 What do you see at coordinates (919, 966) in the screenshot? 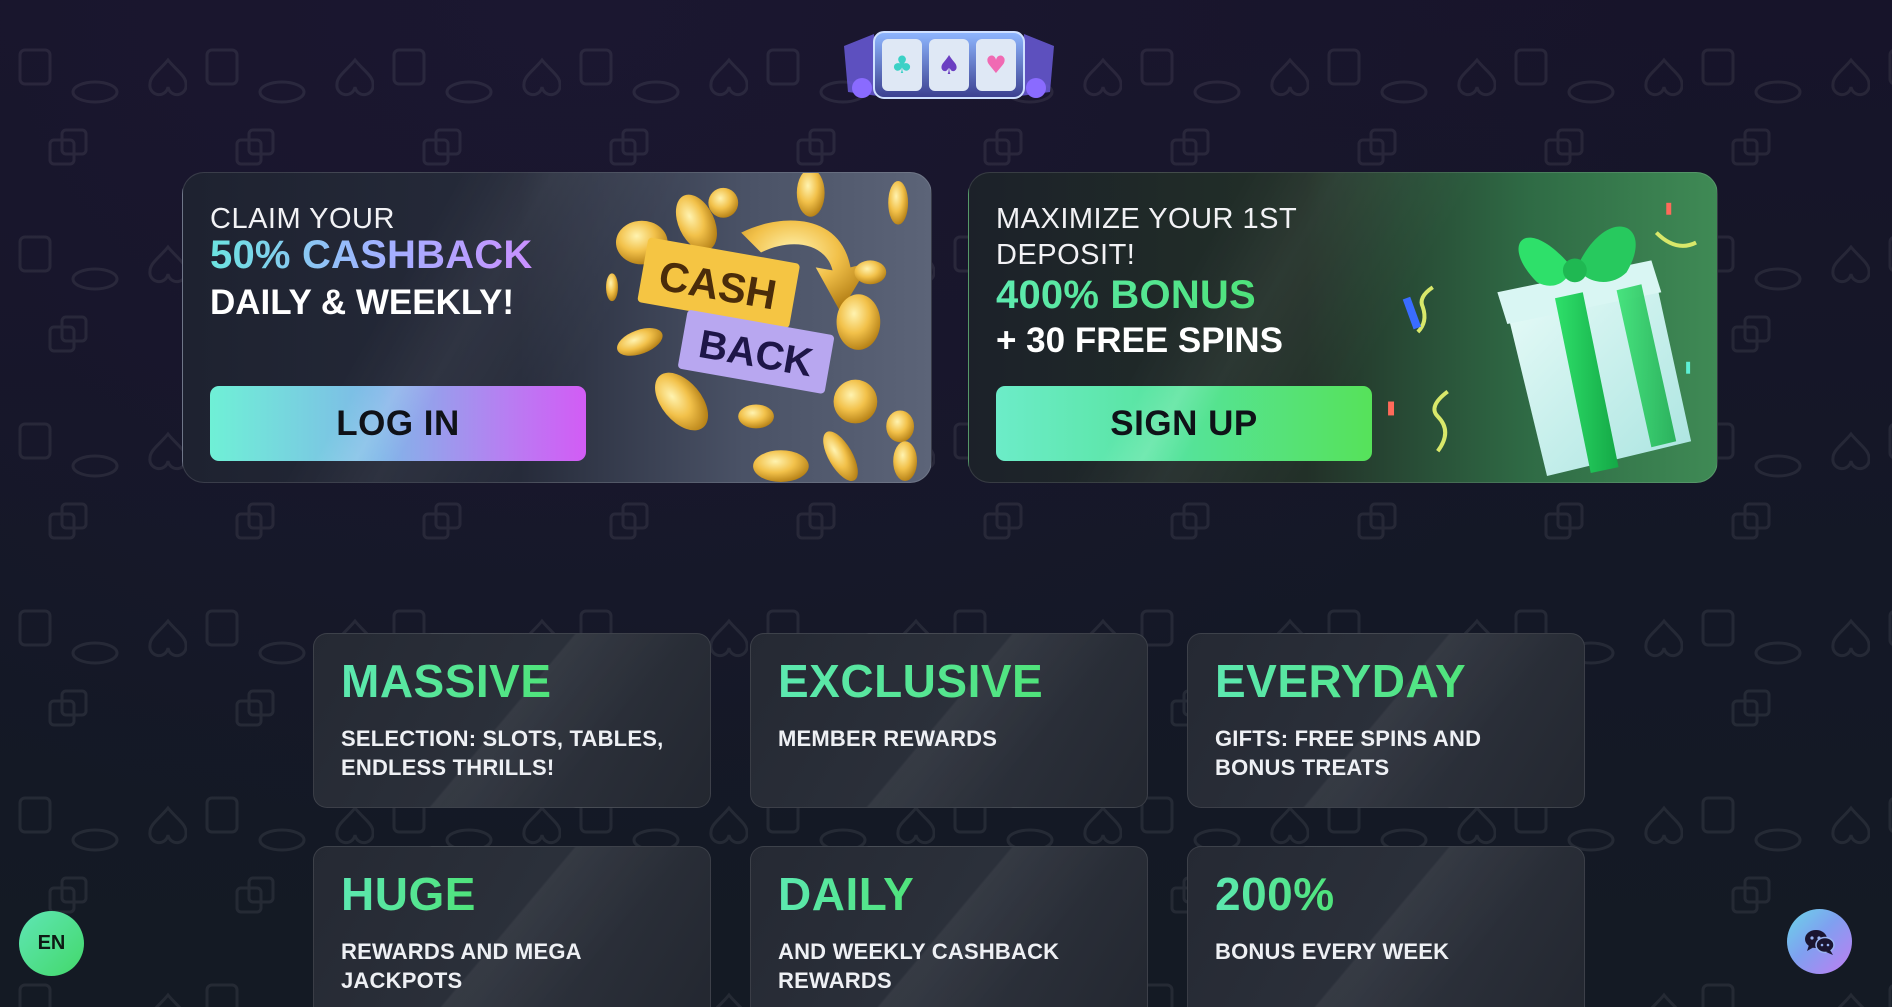
I see `feature-description: AND WEEKLY CASHBACK REWARDS` at bounding box center [919, 966].